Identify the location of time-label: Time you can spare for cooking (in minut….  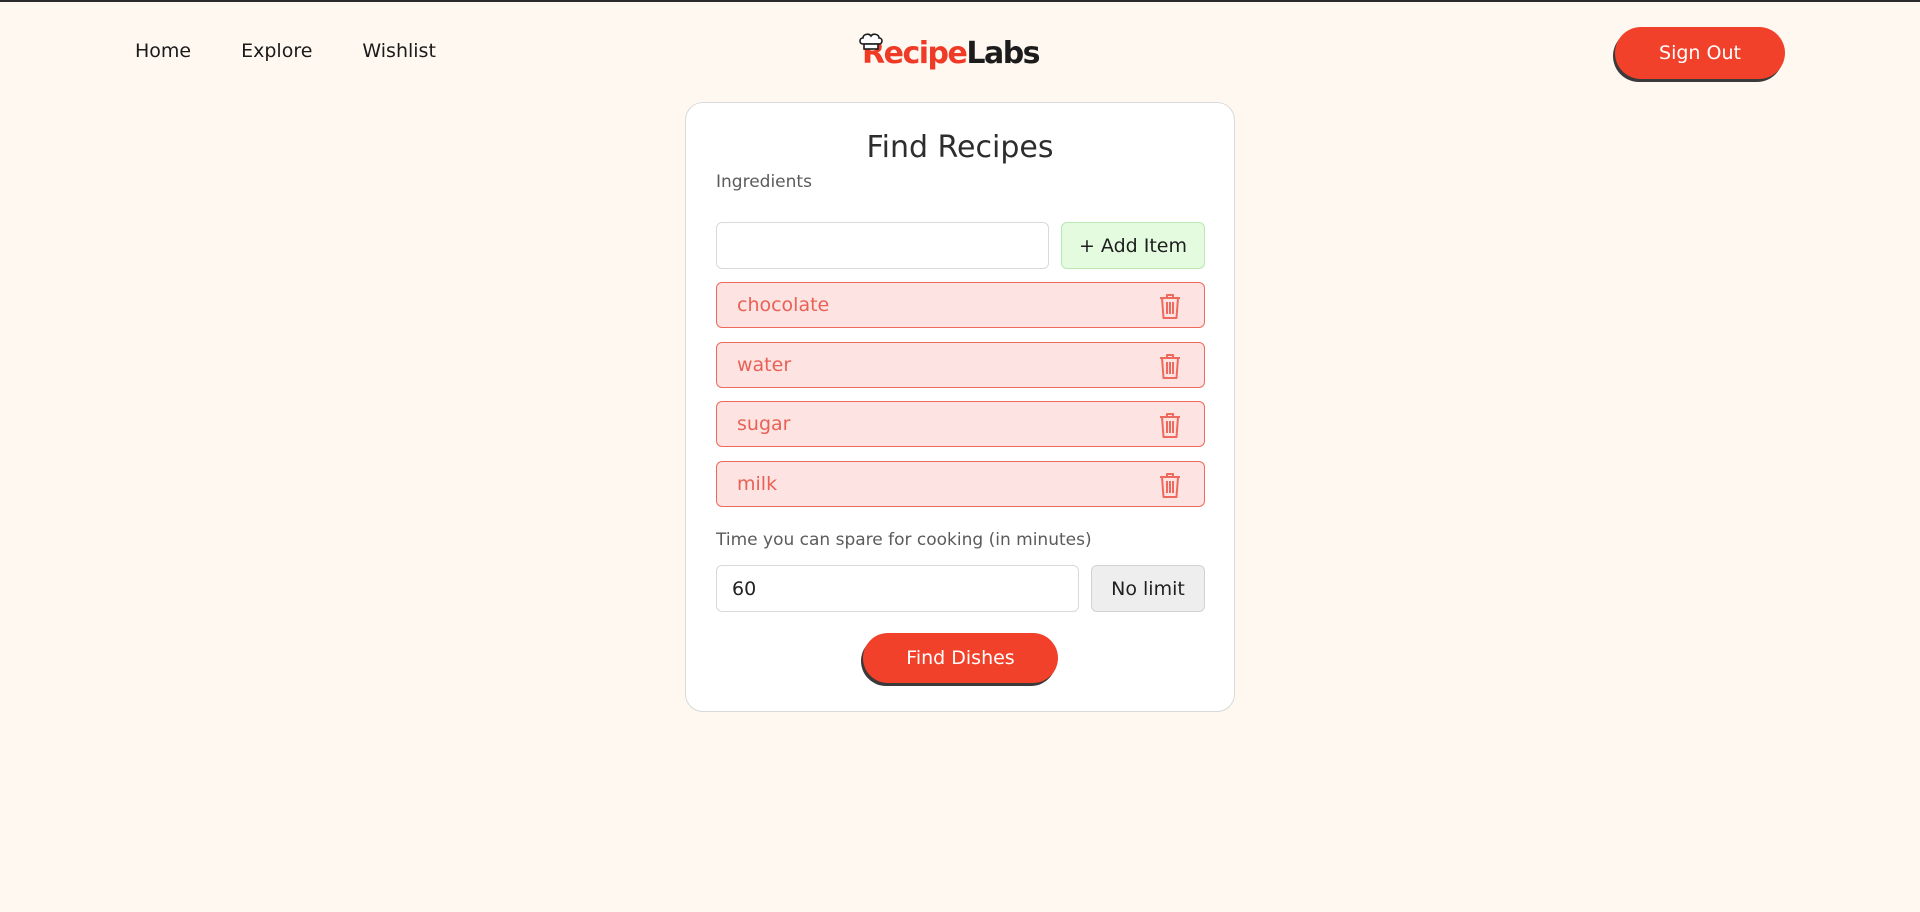
(904, 540).